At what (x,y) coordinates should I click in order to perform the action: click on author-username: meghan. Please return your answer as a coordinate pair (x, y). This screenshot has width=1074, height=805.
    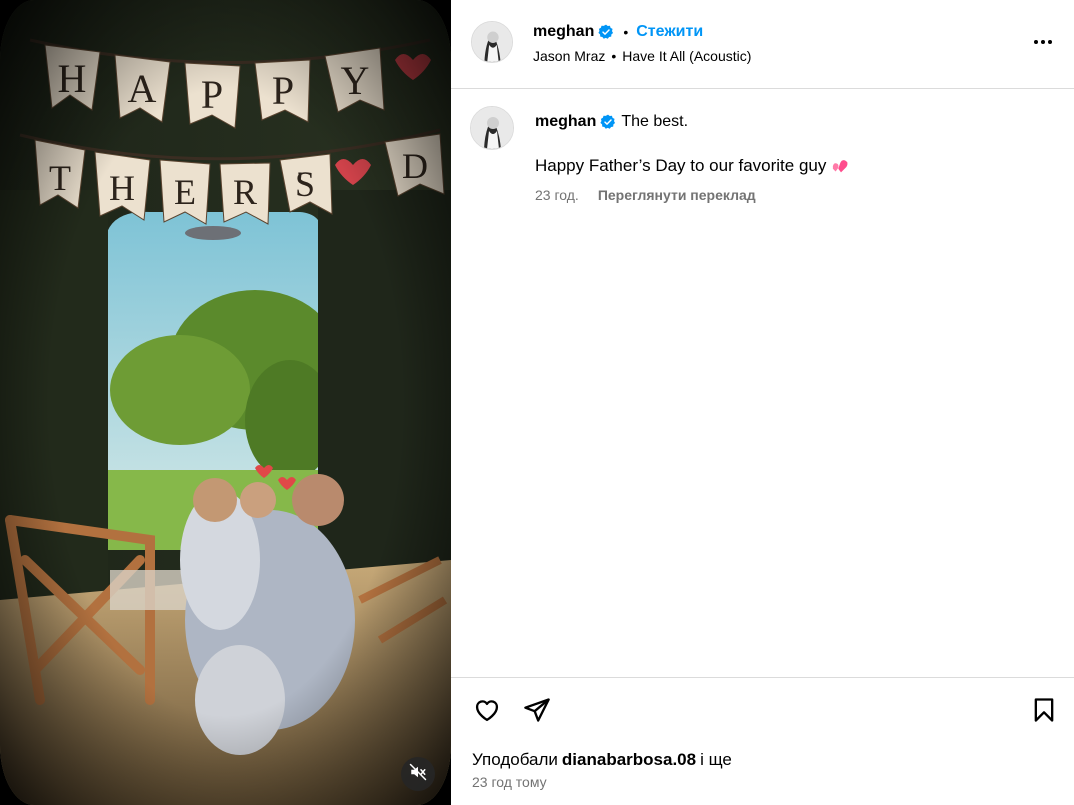
    Looking at the image, I should click on (563, 32).